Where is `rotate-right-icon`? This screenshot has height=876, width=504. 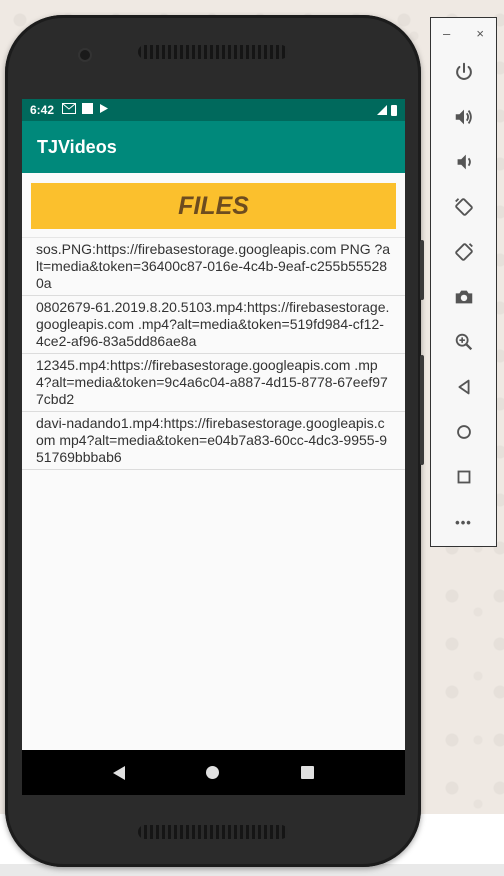 rotate-right-icon is located at coordinates (463, 252).